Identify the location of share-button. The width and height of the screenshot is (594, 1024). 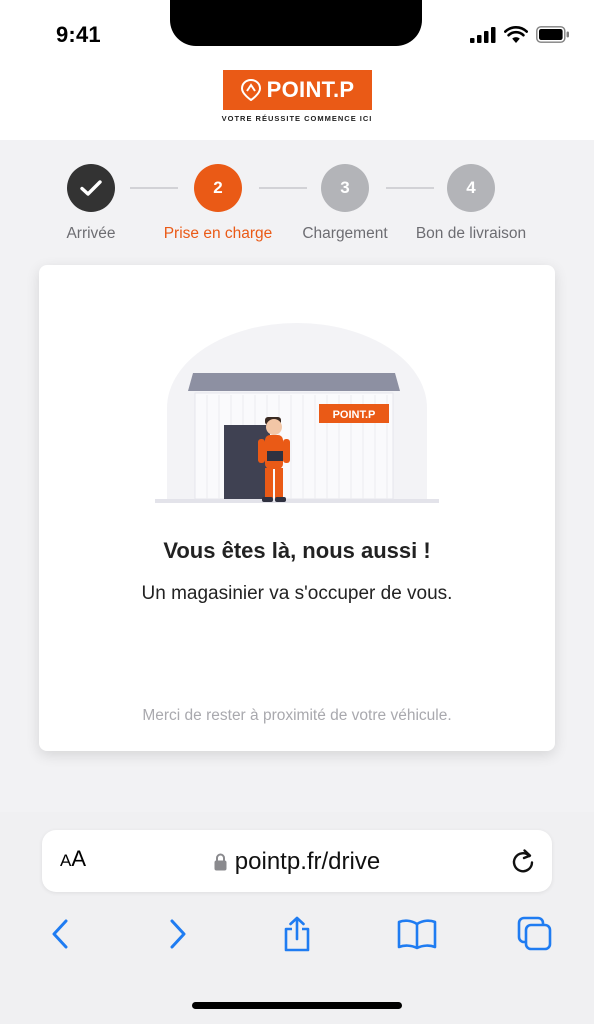
(297, 934).